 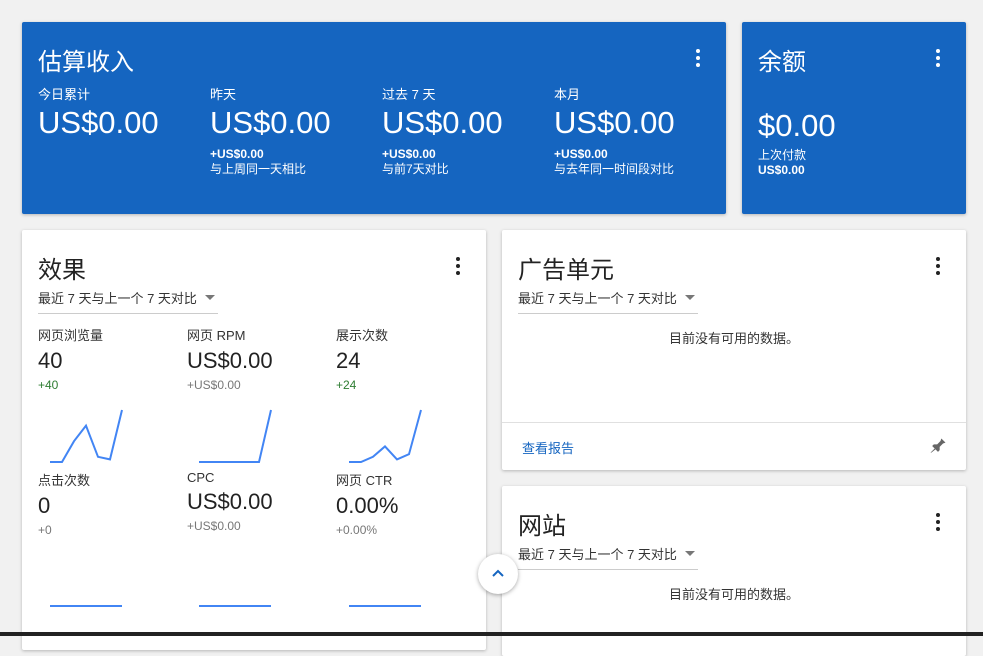 What do you see at coordinates (108, 358) in the screenshot?
I see `metric-pageviews: 网页浏览量 40 +40` at bounding box center [108, 358].